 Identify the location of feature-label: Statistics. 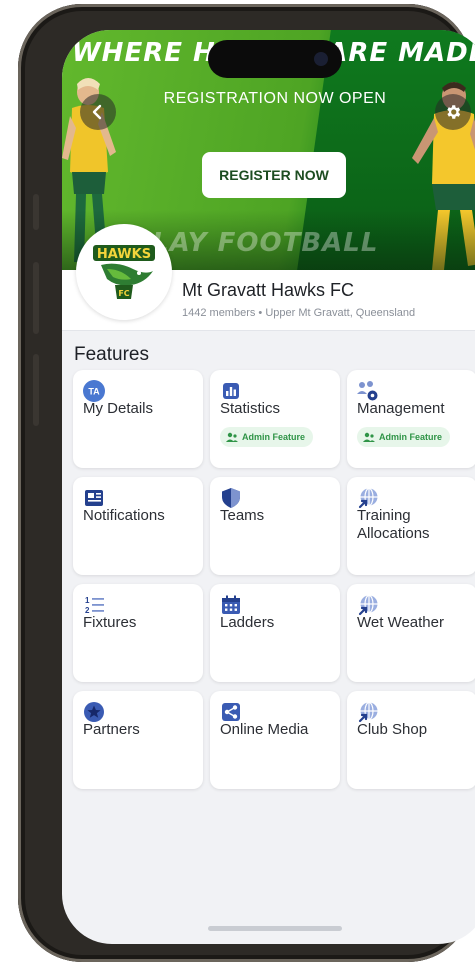
(250, 408).